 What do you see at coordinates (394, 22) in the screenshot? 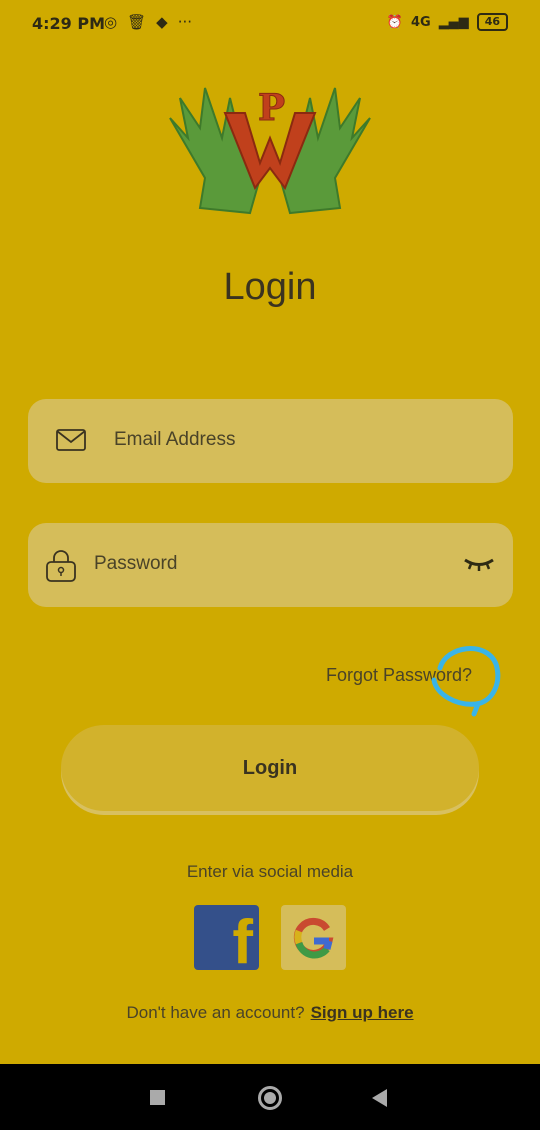
I see `alarm-icon: ⏰` at bounding box center [394, 22].